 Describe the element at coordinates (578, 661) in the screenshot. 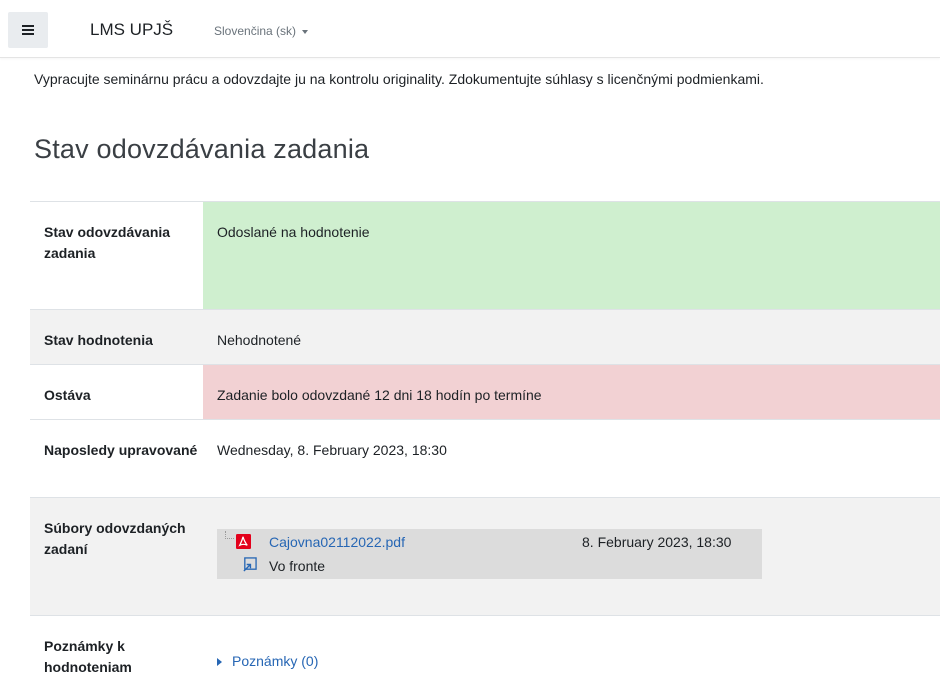

I see `comments-toggle: Poznámky (0)` at that location.